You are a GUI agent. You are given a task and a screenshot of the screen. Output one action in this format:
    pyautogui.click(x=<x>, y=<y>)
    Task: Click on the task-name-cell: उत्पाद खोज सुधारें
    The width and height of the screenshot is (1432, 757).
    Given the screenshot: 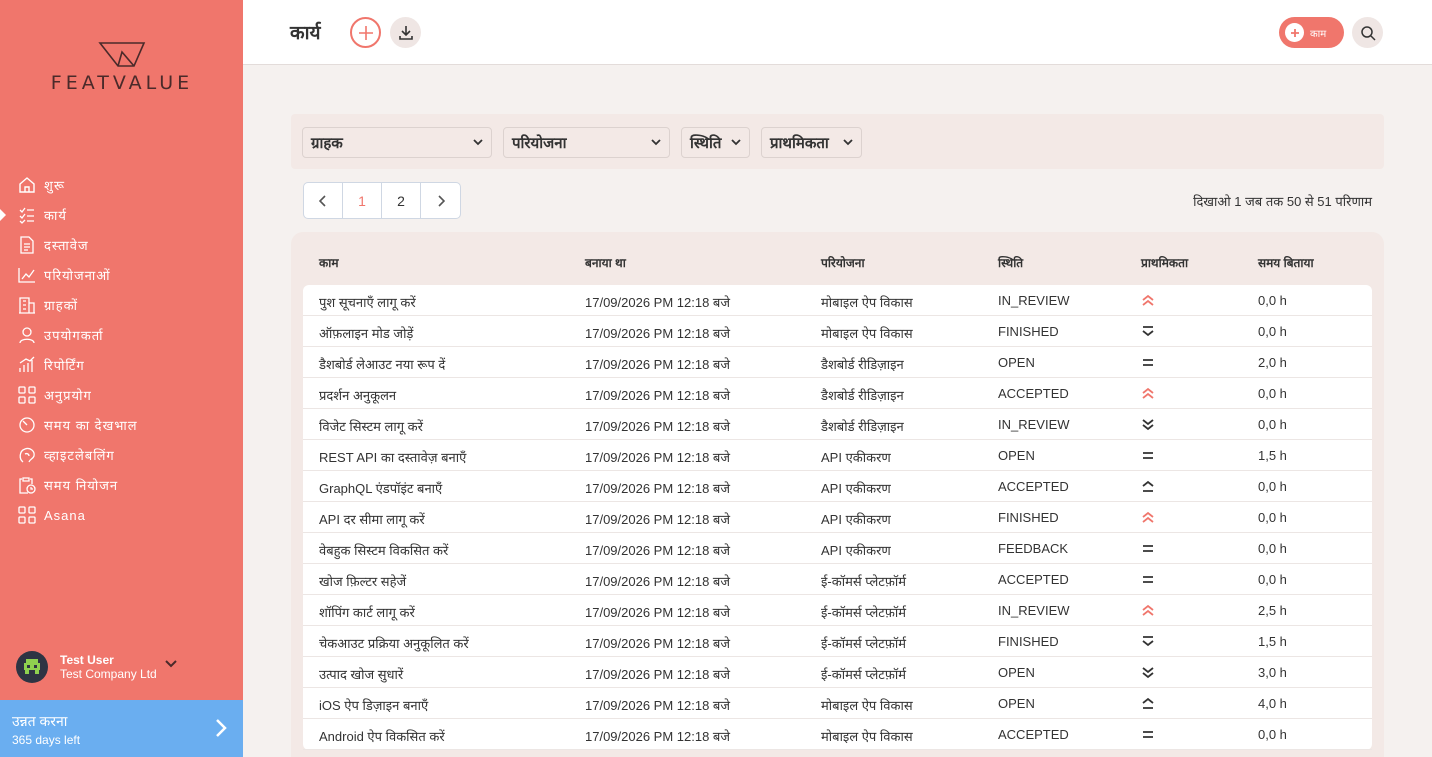 What is the action you would take?
    pyautogui.click(x=361, y=674)
    